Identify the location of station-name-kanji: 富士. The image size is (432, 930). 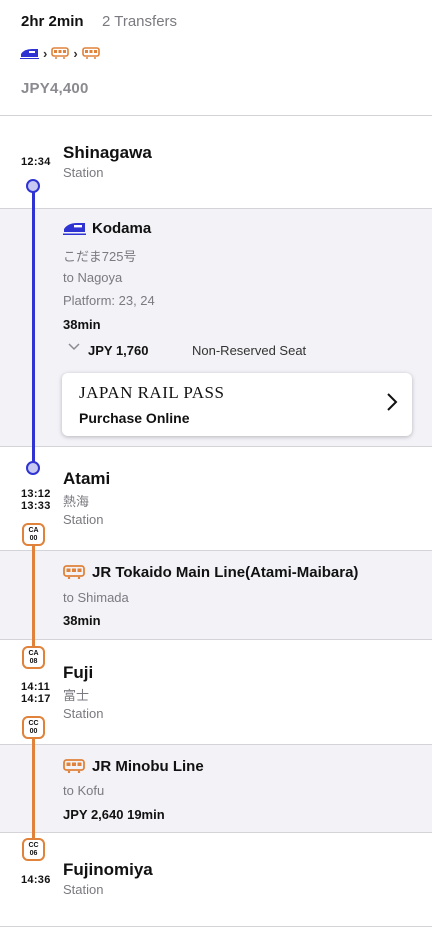
(76, 695).